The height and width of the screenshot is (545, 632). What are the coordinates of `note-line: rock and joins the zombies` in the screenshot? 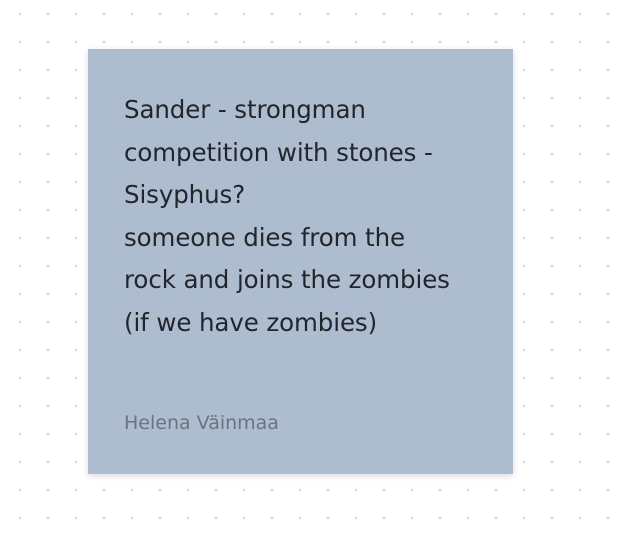 It's located at (287, 279).